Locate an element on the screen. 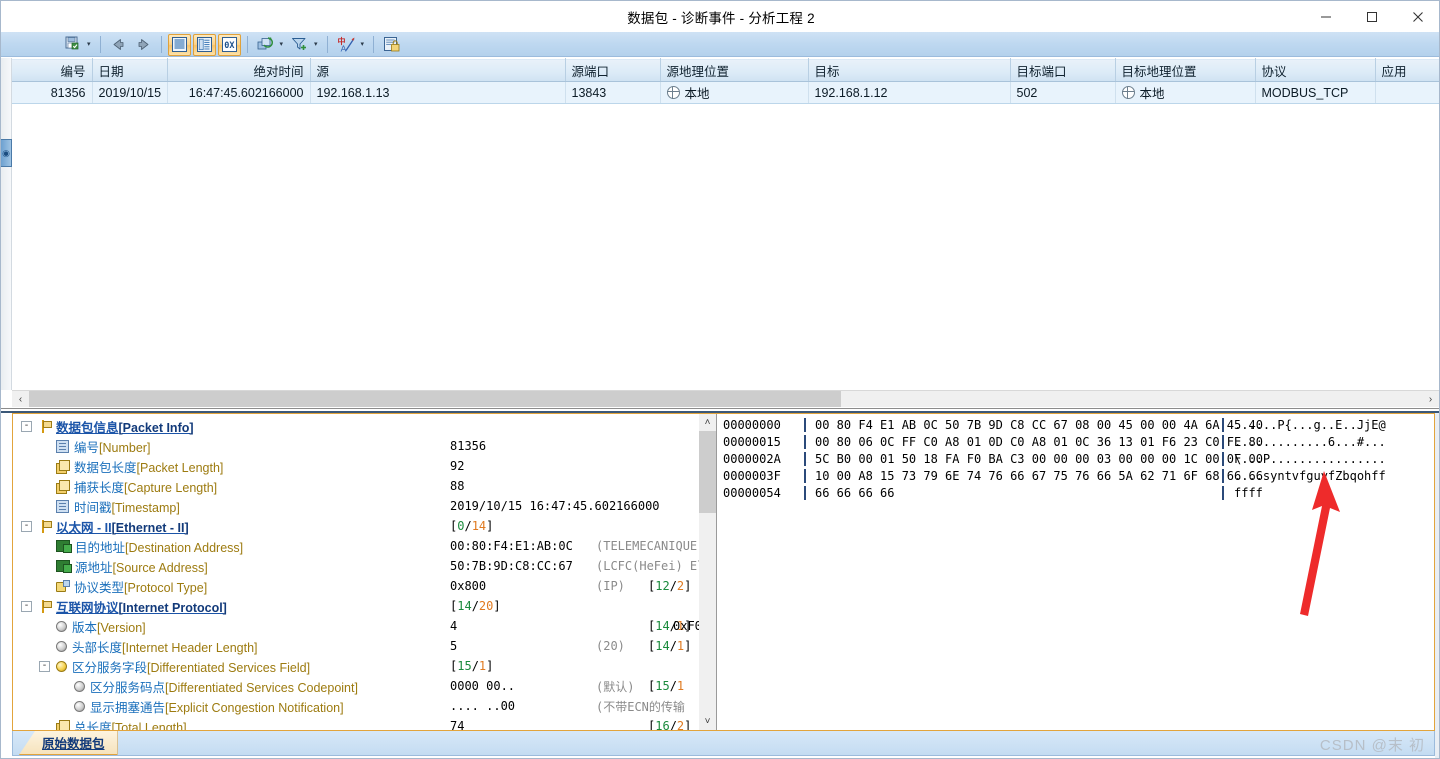 The height and width of the screenshot is (759, 1440). tree-node-mask: 0xF0 is located at coordinates (687, 626).